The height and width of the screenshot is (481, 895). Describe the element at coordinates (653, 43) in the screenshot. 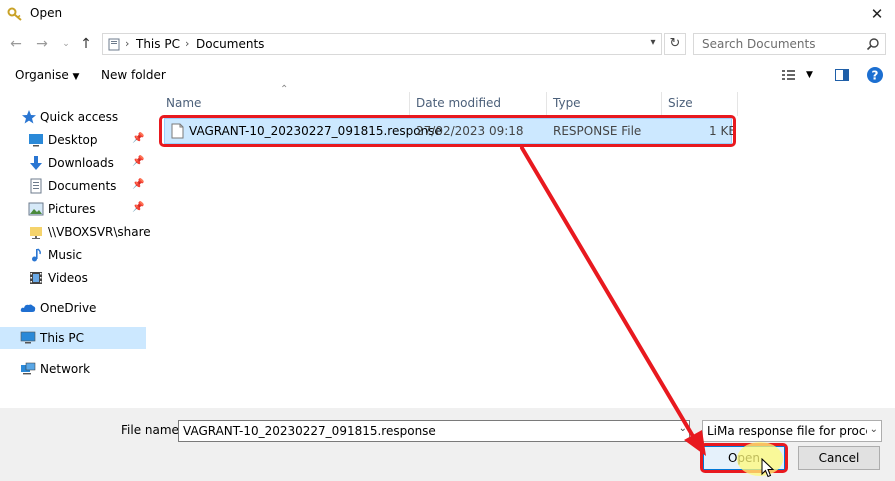

I see `address-dropdown-chevron-icon: ▾` at that location.